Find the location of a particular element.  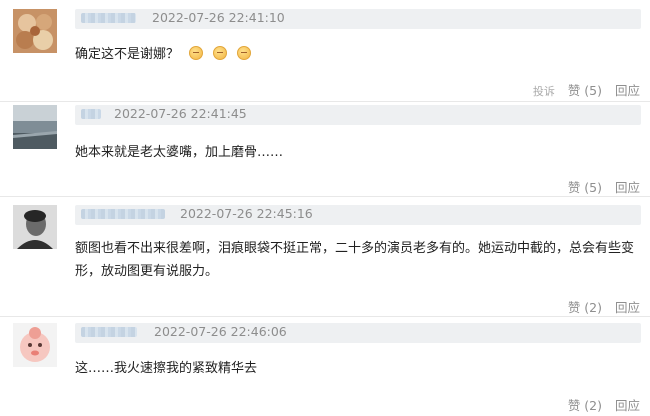

timestamp: 2022-07-26 22:46:06 is located at coordinates (220, 331).